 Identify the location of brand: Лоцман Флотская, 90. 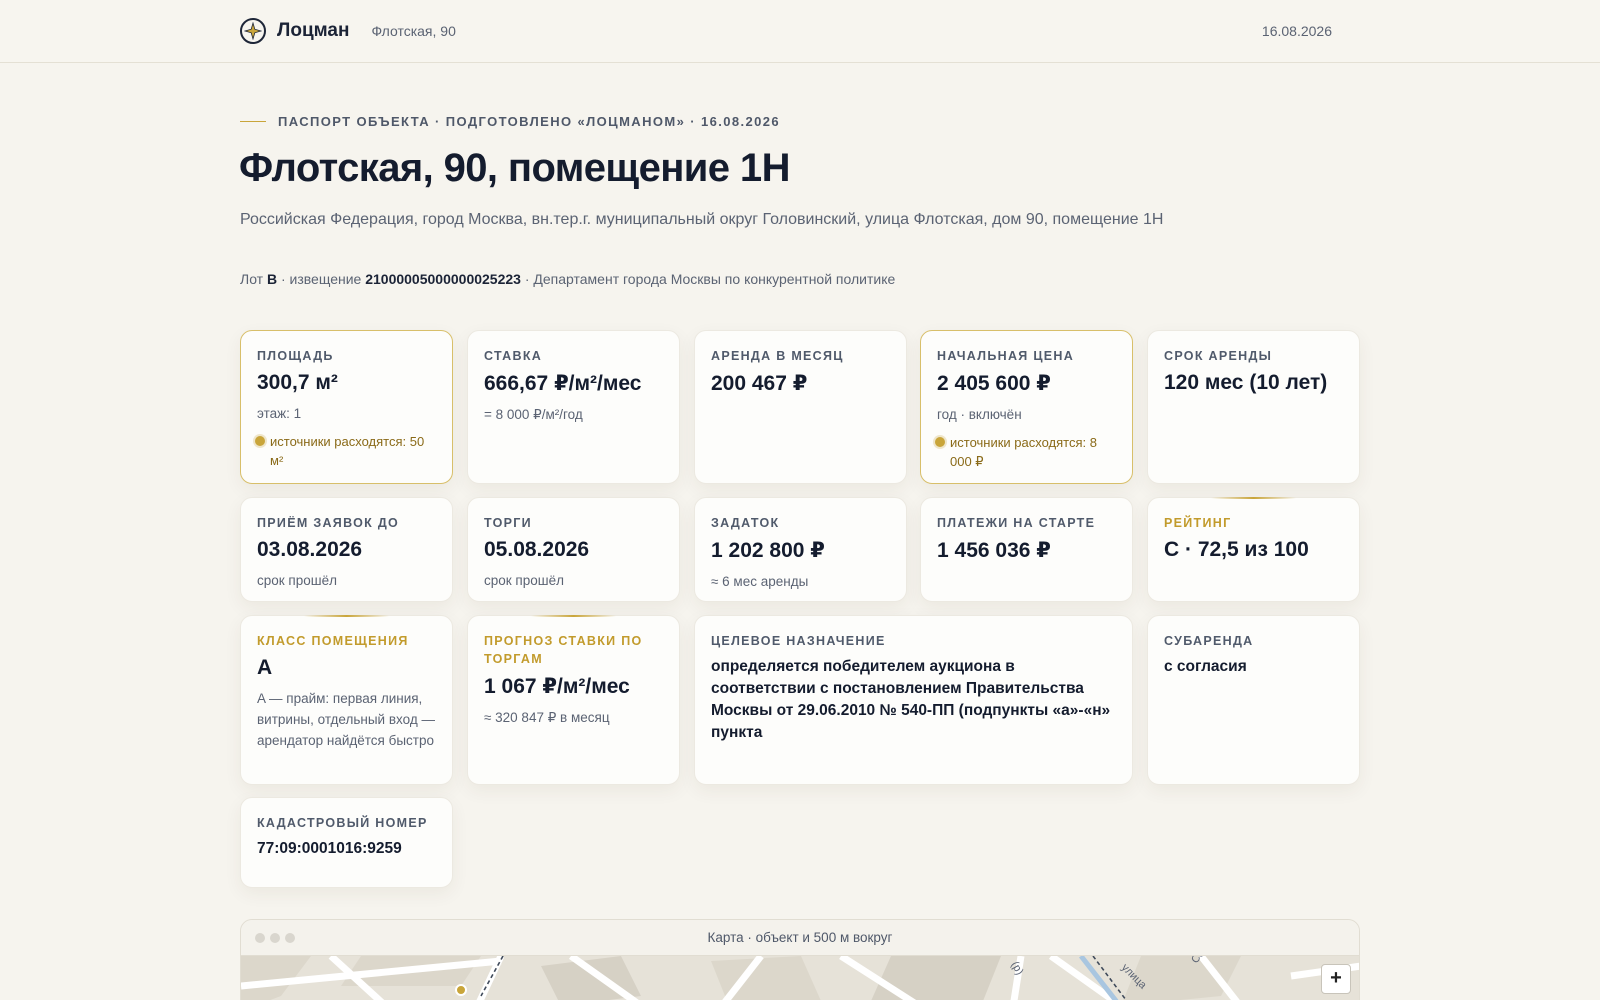
(348, 31).